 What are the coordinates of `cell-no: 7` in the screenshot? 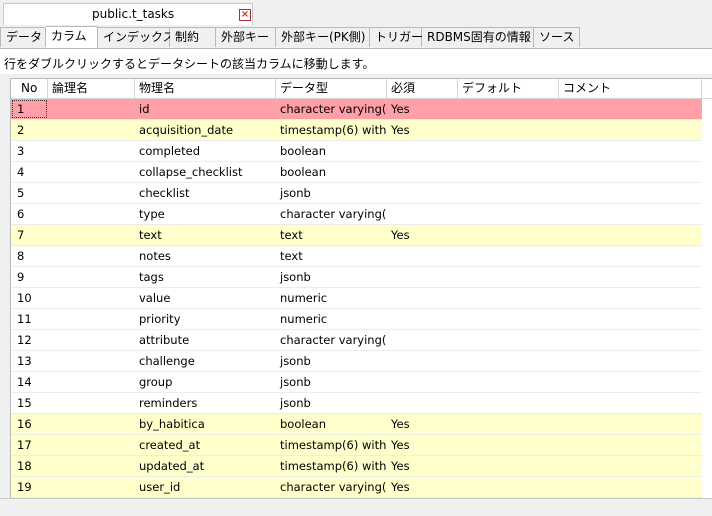 It's located at (29, 235).